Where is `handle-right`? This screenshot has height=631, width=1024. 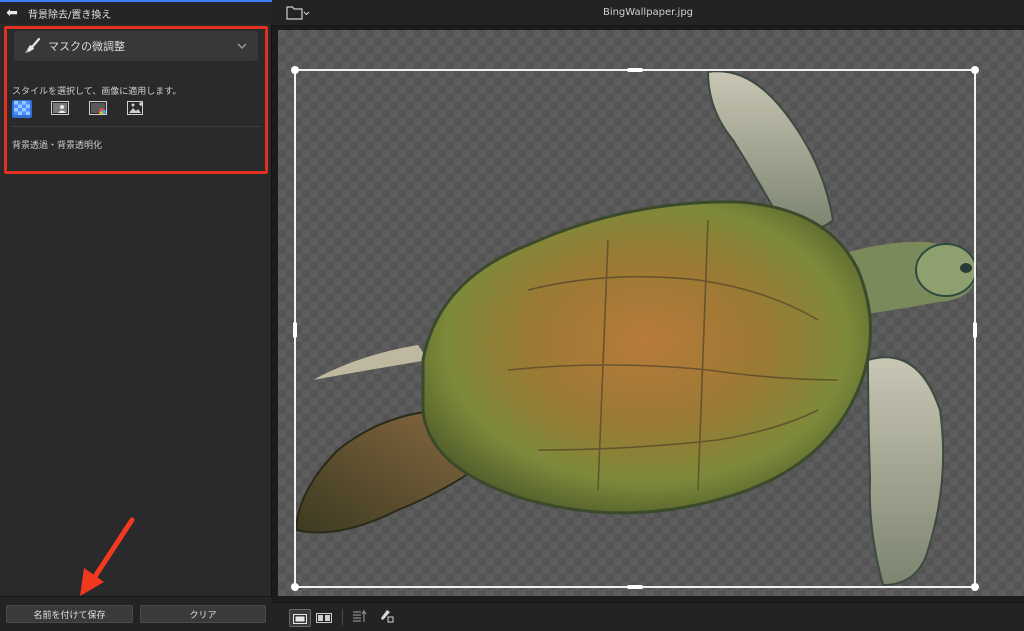 handle-right is located at coordinates (975, 330).